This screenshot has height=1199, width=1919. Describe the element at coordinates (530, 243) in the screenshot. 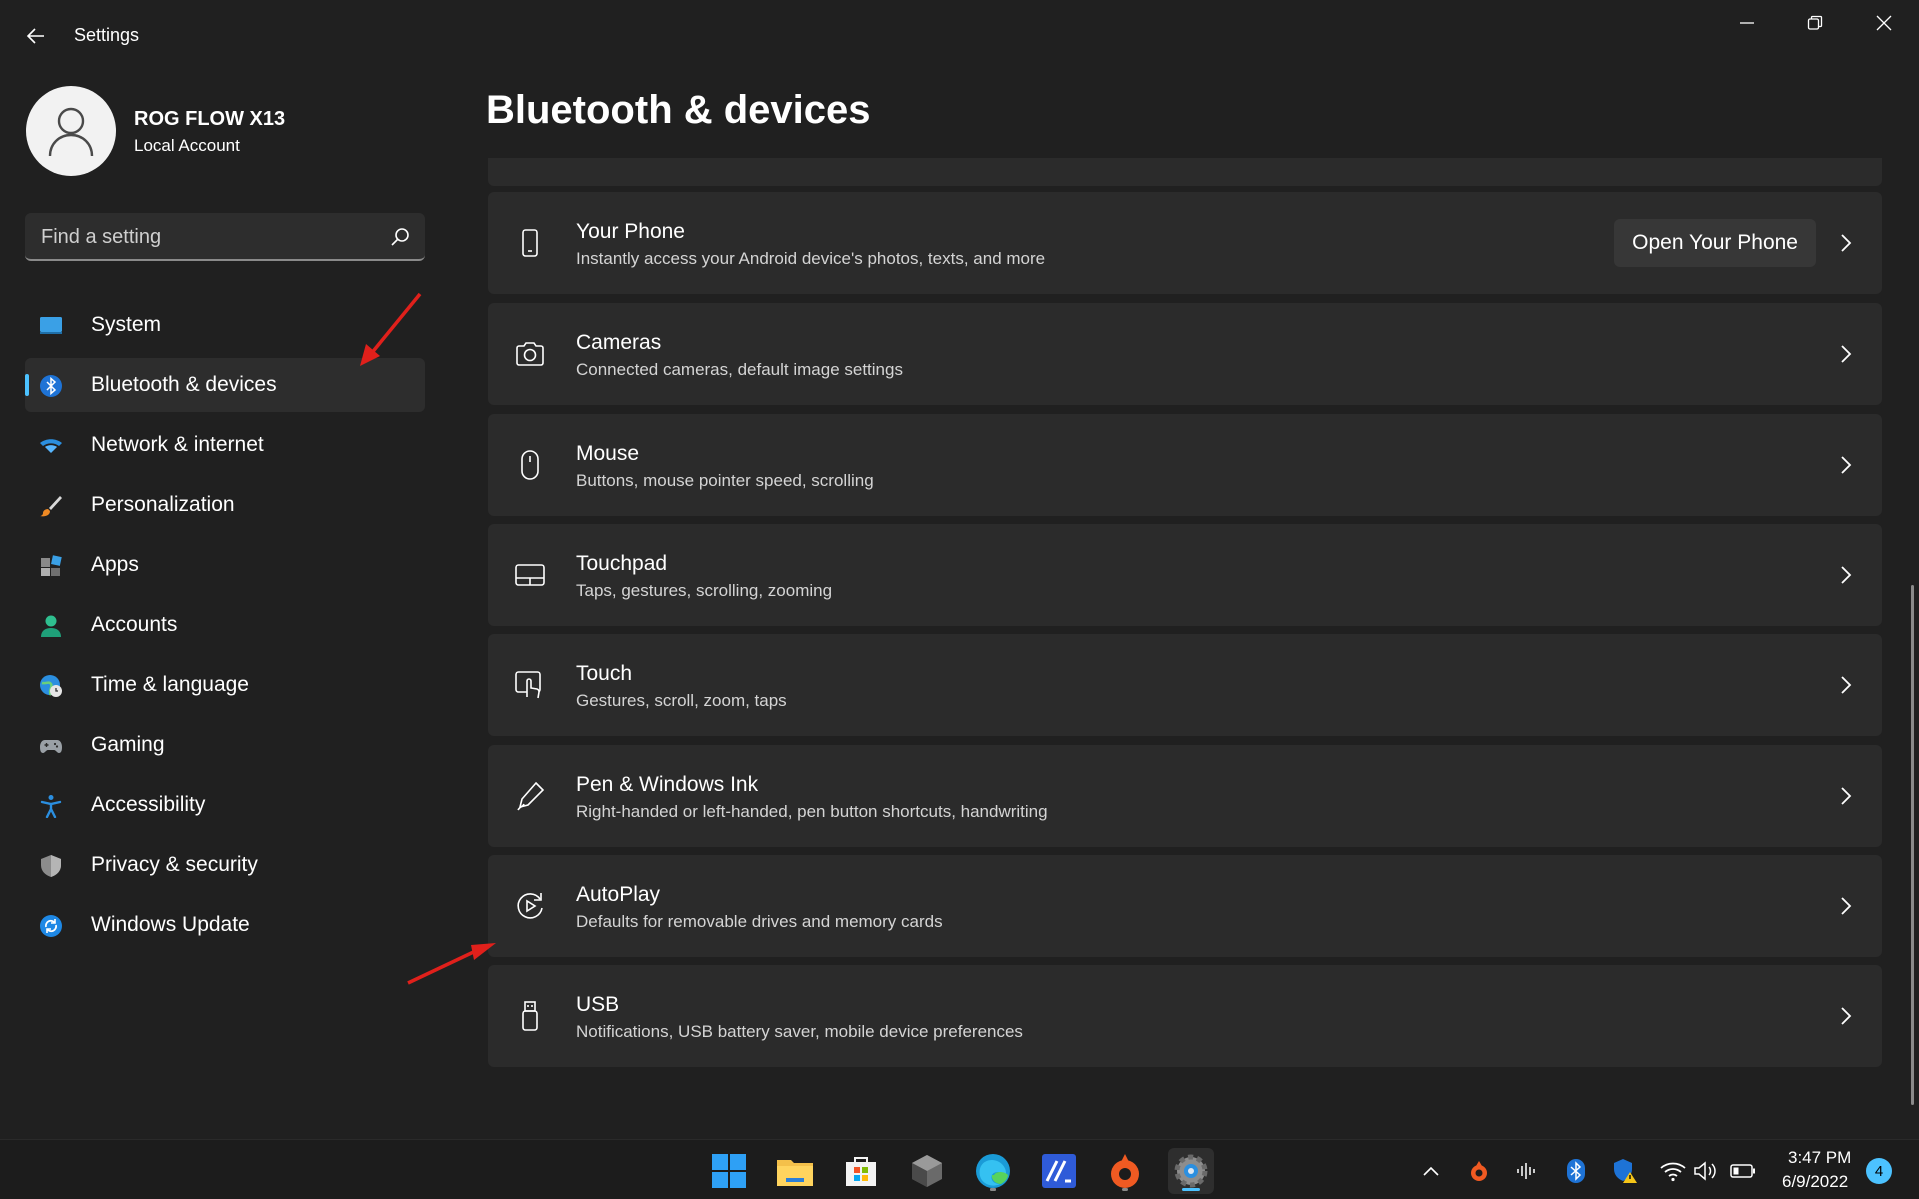

I see `phone-icon` at that location.